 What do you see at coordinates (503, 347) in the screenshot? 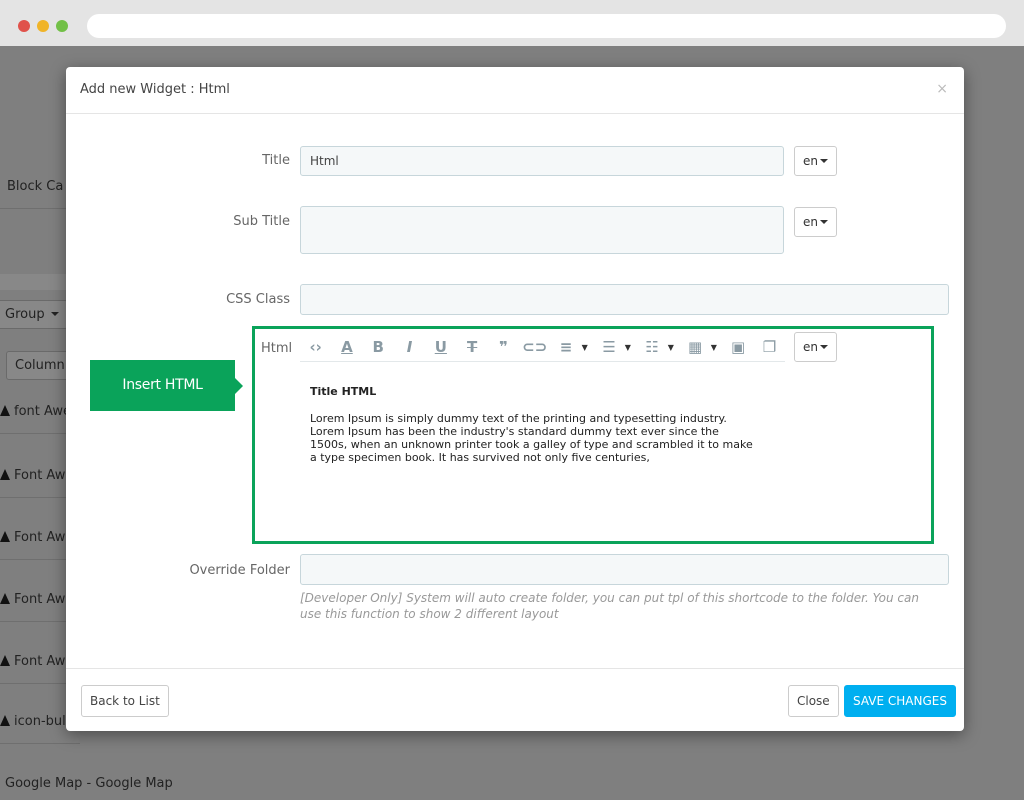
I see `blockquote-icon: ❞` at bounding box center [503, 347].